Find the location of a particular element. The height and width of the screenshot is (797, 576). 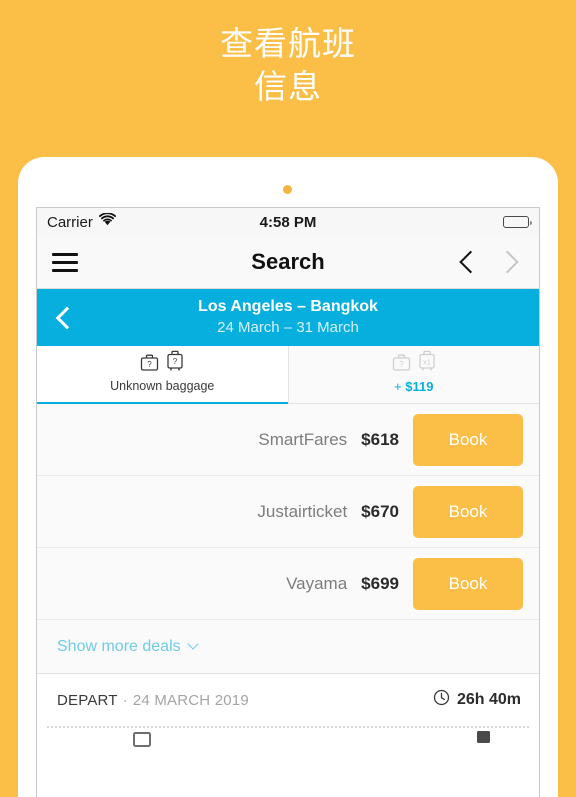

chevron-right-icon is located at coordinates (509, 262).